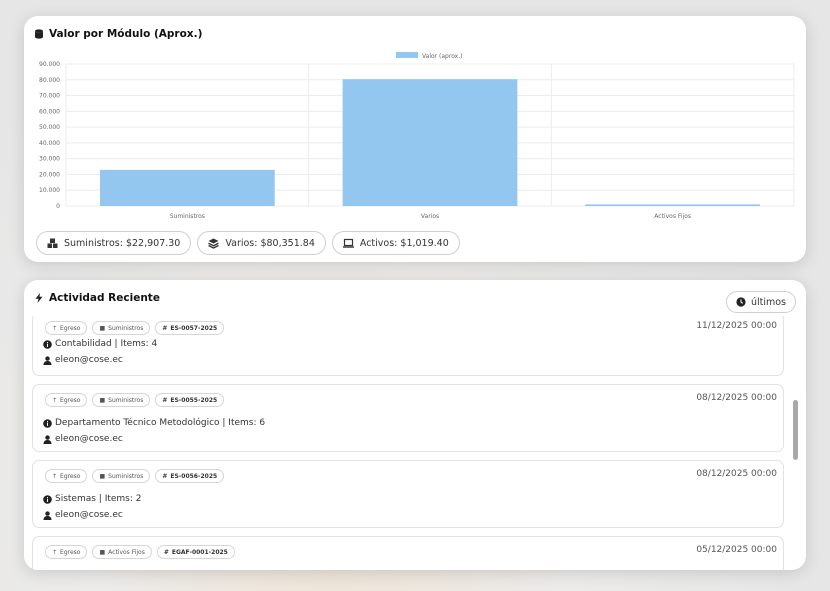 The height and width of the screenshot is (591, 830). Describe the element at coordinates (442, 56) in the screenshot. I see `legend-label: Valor (aprox.)` at that location.